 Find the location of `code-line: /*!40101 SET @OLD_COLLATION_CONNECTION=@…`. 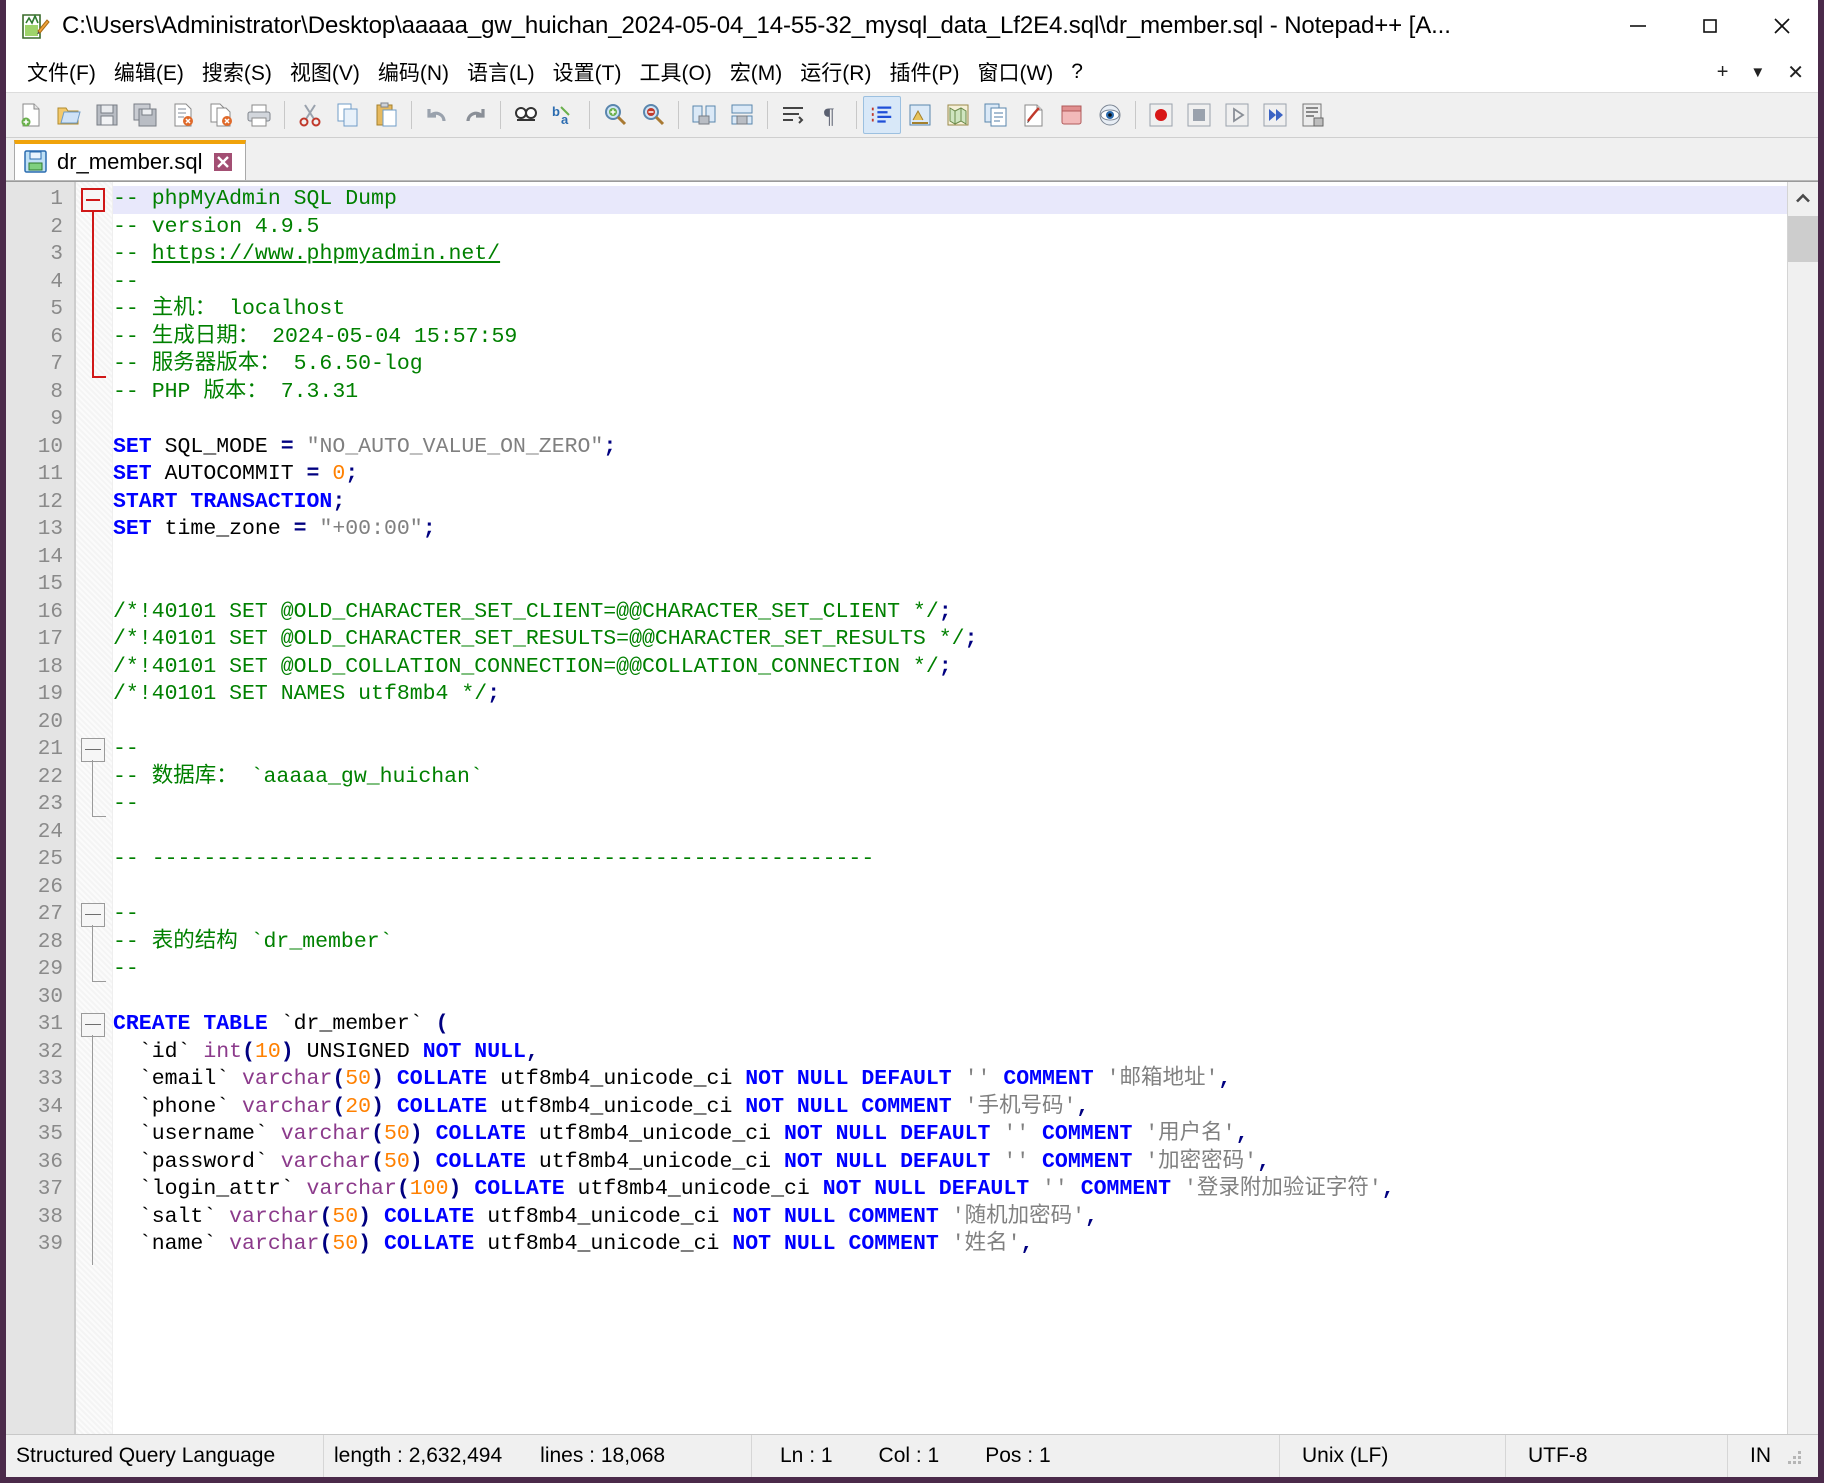

code-line: /*!40101 SET @OLD_COLLATION_CONNECTION=@… is located at coordinates (950, 668).